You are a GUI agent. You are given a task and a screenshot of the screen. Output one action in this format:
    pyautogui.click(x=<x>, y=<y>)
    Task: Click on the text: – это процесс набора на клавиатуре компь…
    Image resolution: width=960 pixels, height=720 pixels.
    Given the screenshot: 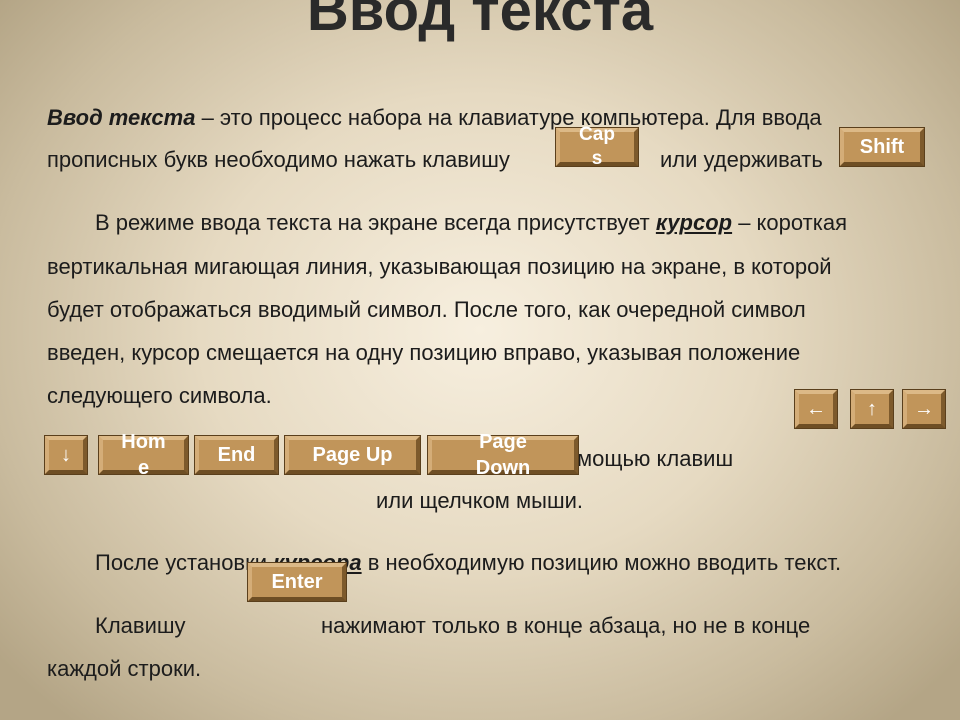 What is the action you would take?
    pyautogui.click(x=508, y=117)
    